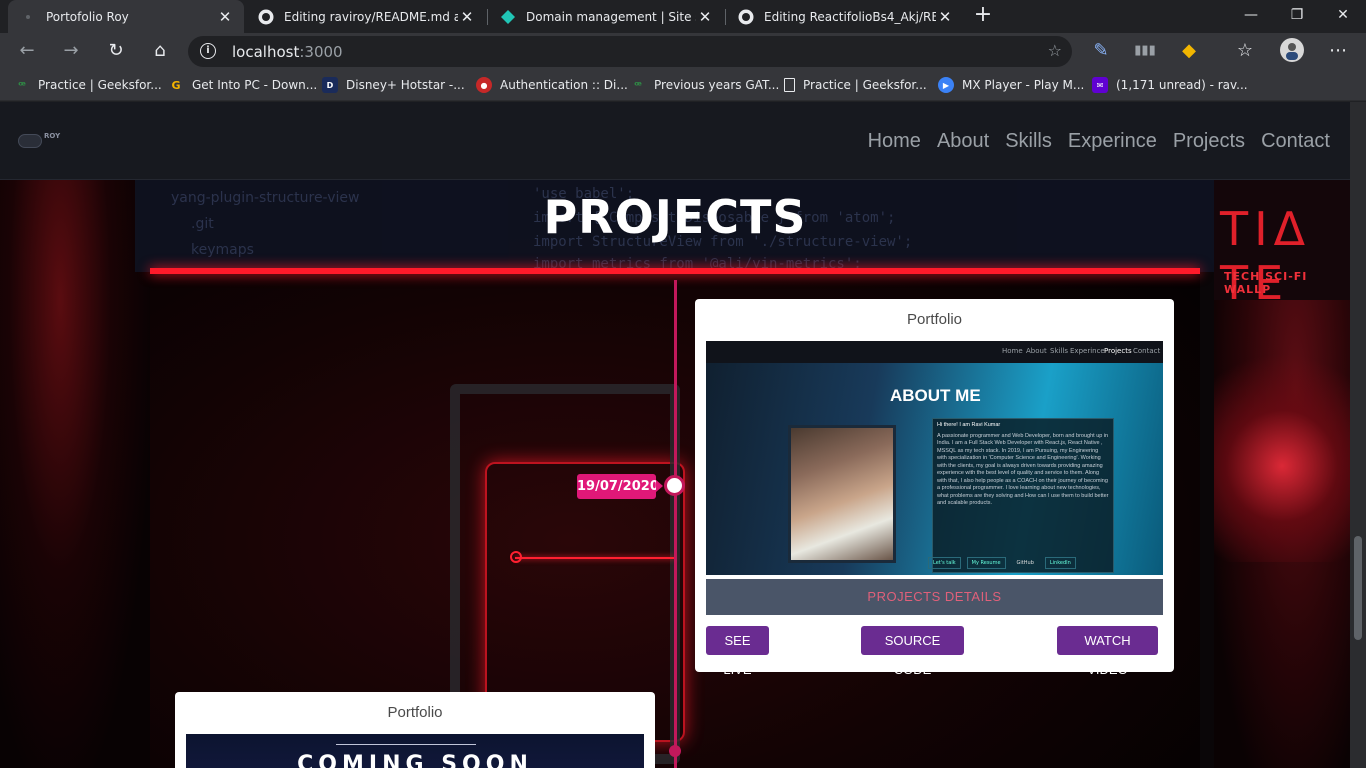 Image resolution: width=1366 pixels, height=768 pixels. Describe the element at coordinates (1107, 651) in the screenshot. I see `watch-video-button: WATCH VIDEO` at that location.